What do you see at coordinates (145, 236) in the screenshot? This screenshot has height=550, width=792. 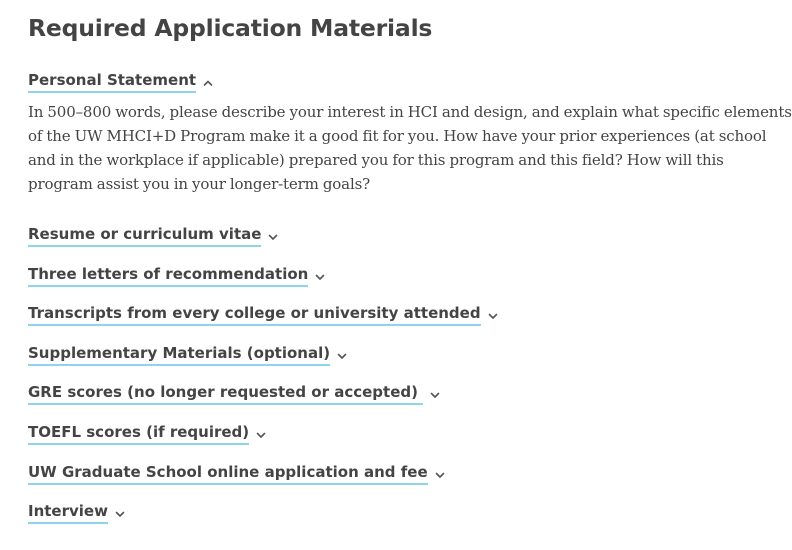 I see `accordion-label: Resume or curriculum vitae` at bounding box center [145, 236].